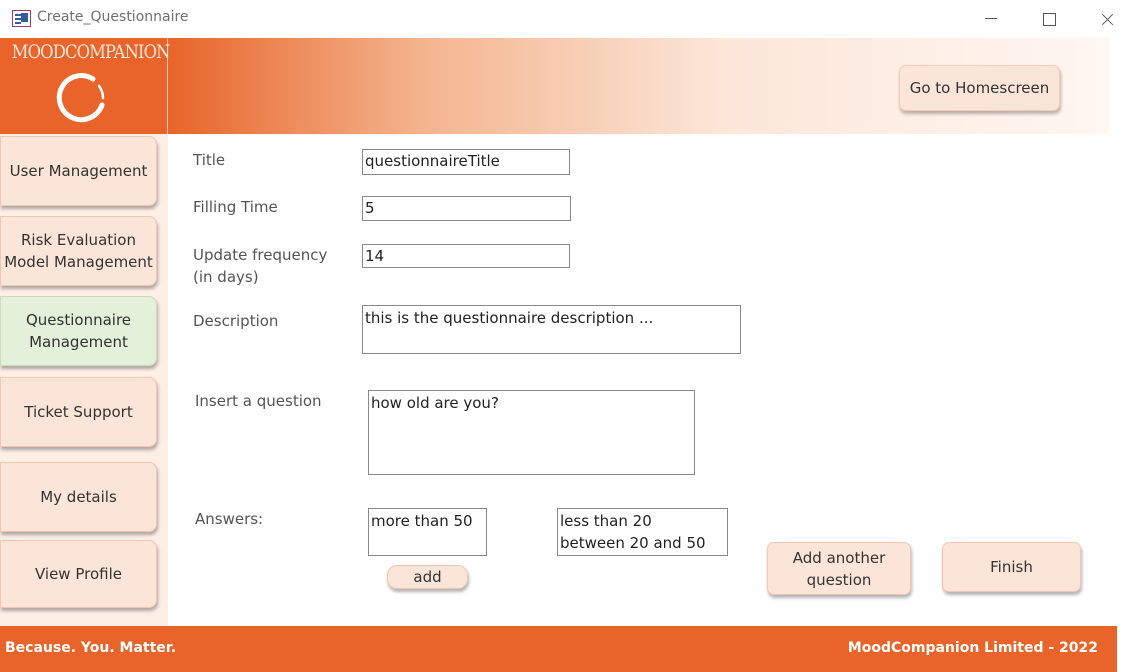 This screenshot has height=672, width=1136. I want to click on list-item: between 20 and 50, so click(642, 543).